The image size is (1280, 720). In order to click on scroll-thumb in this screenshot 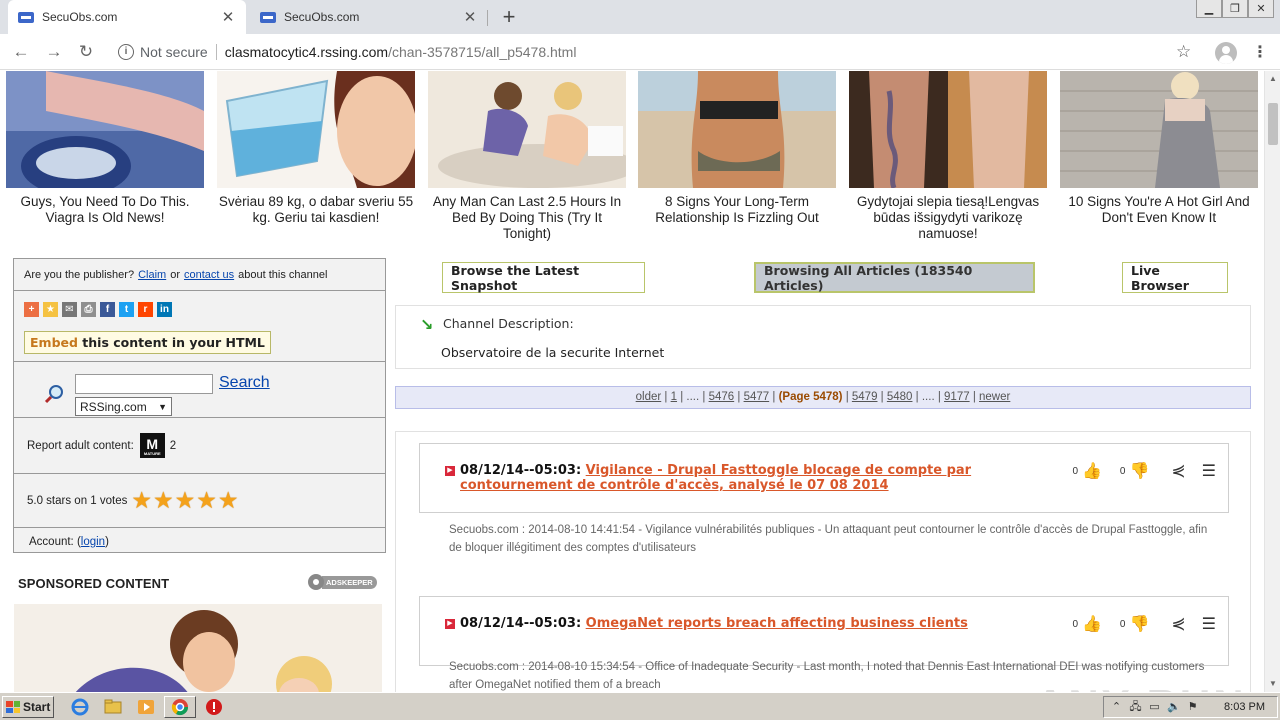, I will do `click(1273, 124)`.